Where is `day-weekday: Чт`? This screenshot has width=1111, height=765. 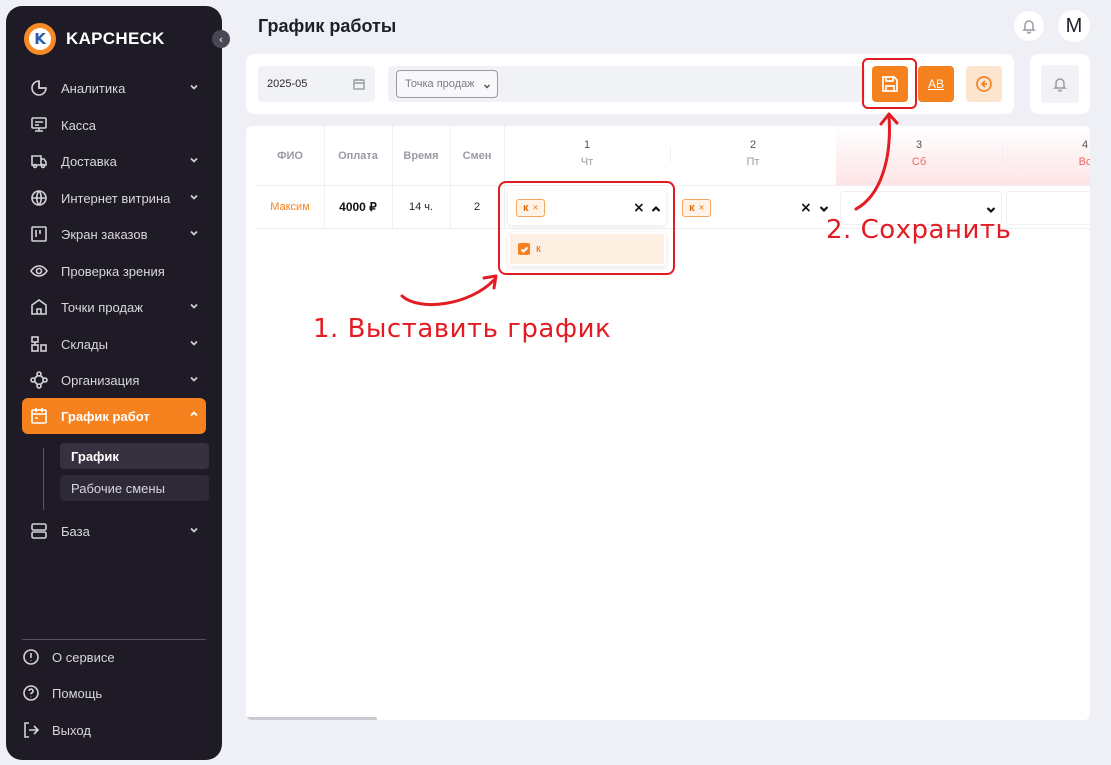
day-weekday: Чт is located at coordinates (587, 162).